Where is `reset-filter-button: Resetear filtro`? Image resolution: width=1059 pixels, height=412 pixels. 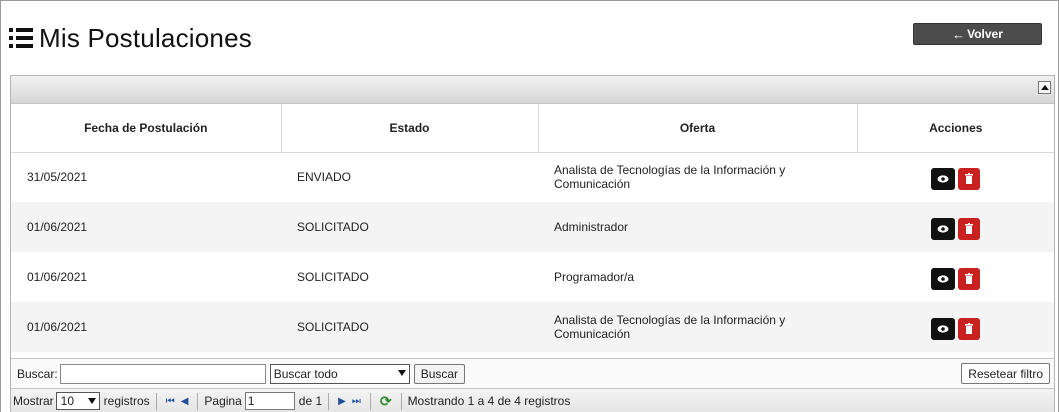 reset-filter-button: Resetear filtro is located at coordinates (1005, 373).